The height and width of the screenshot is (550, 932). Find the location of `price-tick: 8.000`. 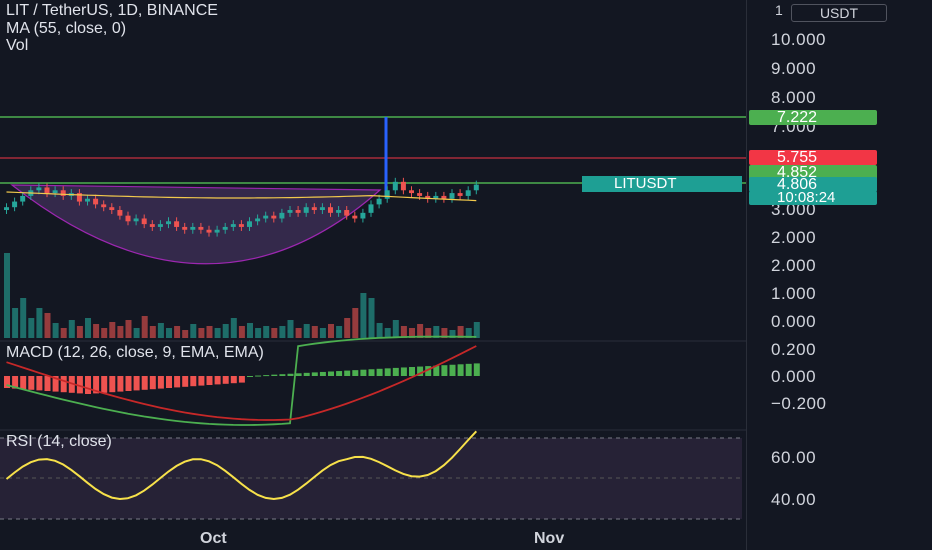

price-tick: 8.000 is located at coordinates (794, 97).